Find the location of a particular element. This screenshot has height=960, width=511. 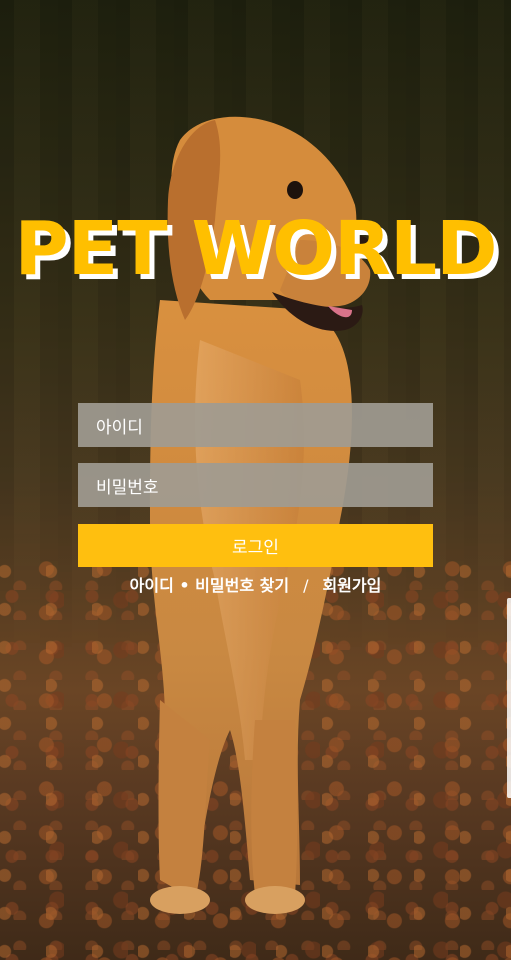

id-placeholder: 아이디 is located at coordinates (119, 427).